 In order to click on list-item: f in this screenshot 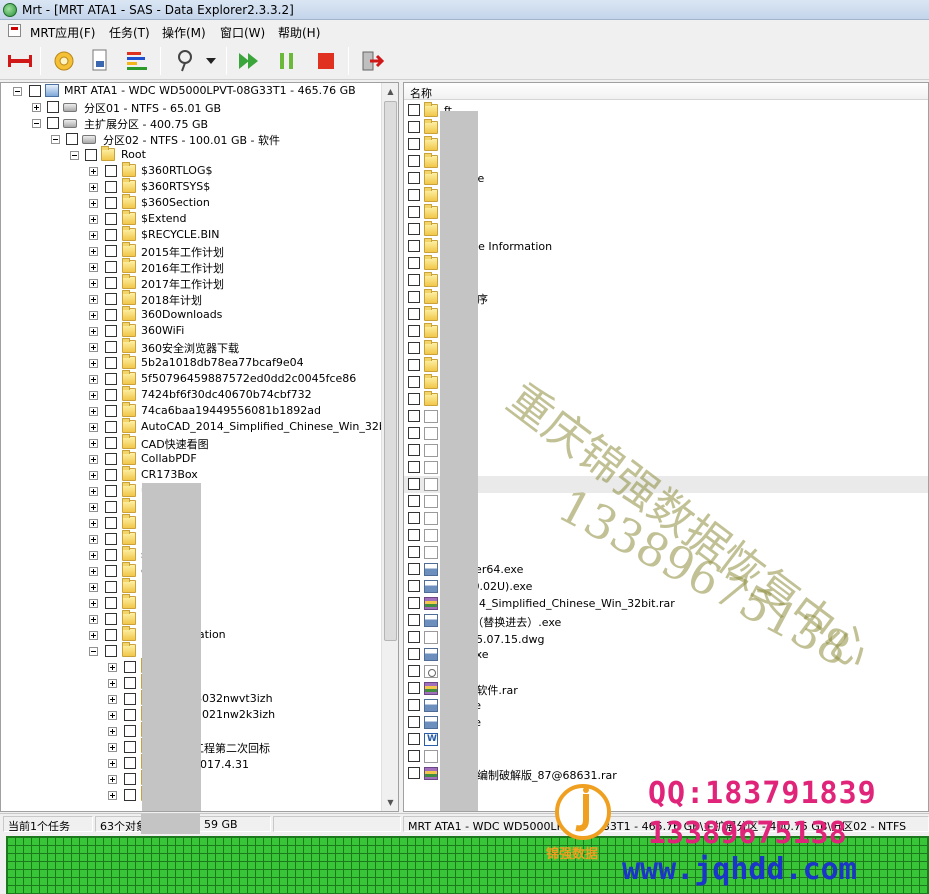, I will do `click(666, 416)`.